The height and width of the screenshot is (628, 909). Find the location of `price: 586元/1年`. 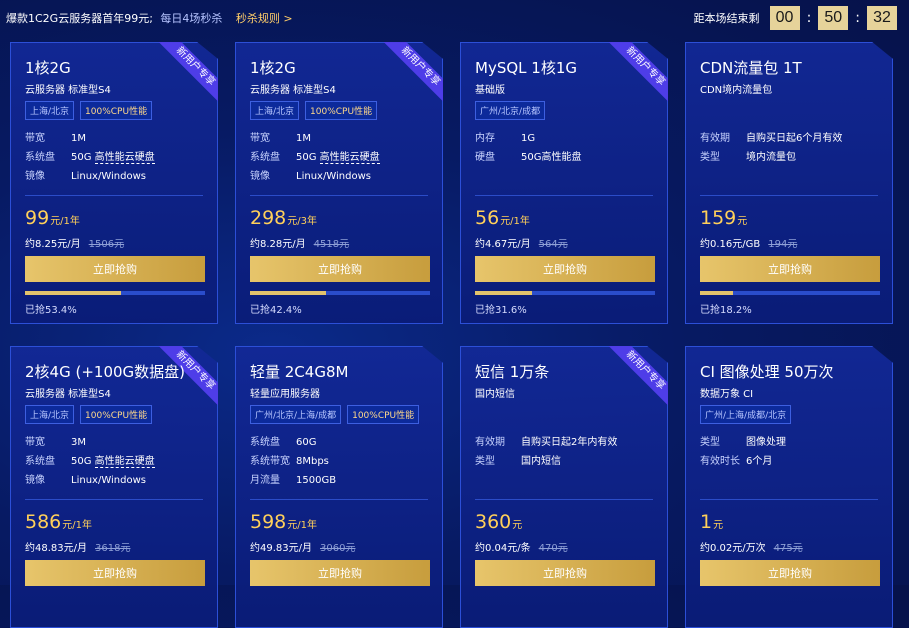

price: 586元/1年 is located at coordinates (58, 522).